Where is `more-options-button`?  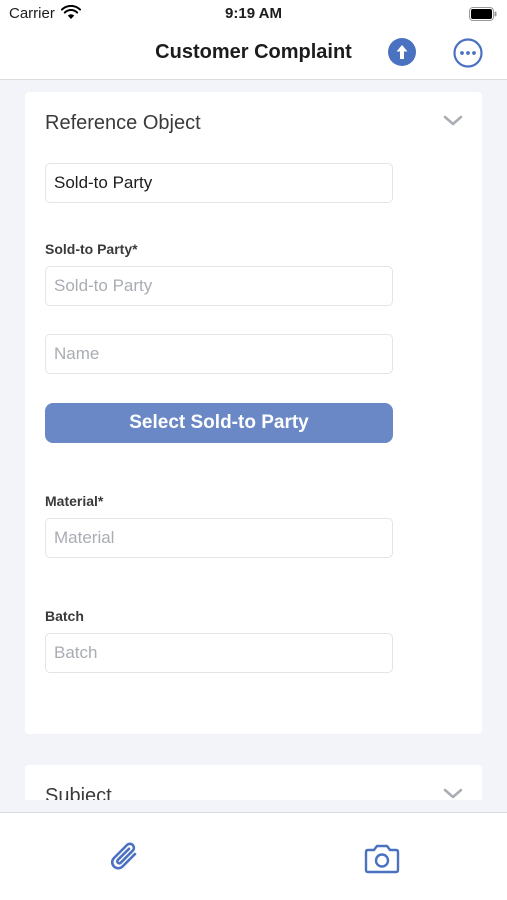 more-options-button is located at coordinates (468, 53).